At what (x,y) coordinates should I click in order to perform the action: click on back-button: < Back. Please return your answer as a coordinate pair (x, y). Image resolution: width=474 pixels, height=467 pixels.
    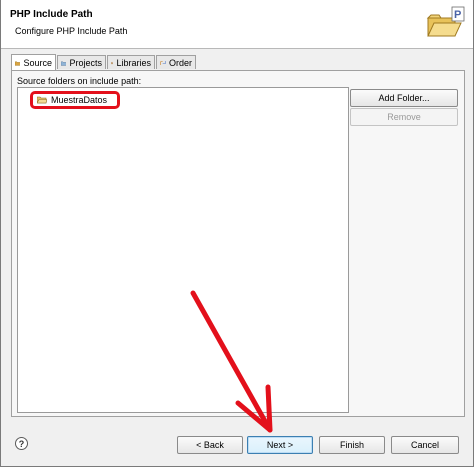
    Looking at the image, I should click on (210, 445).